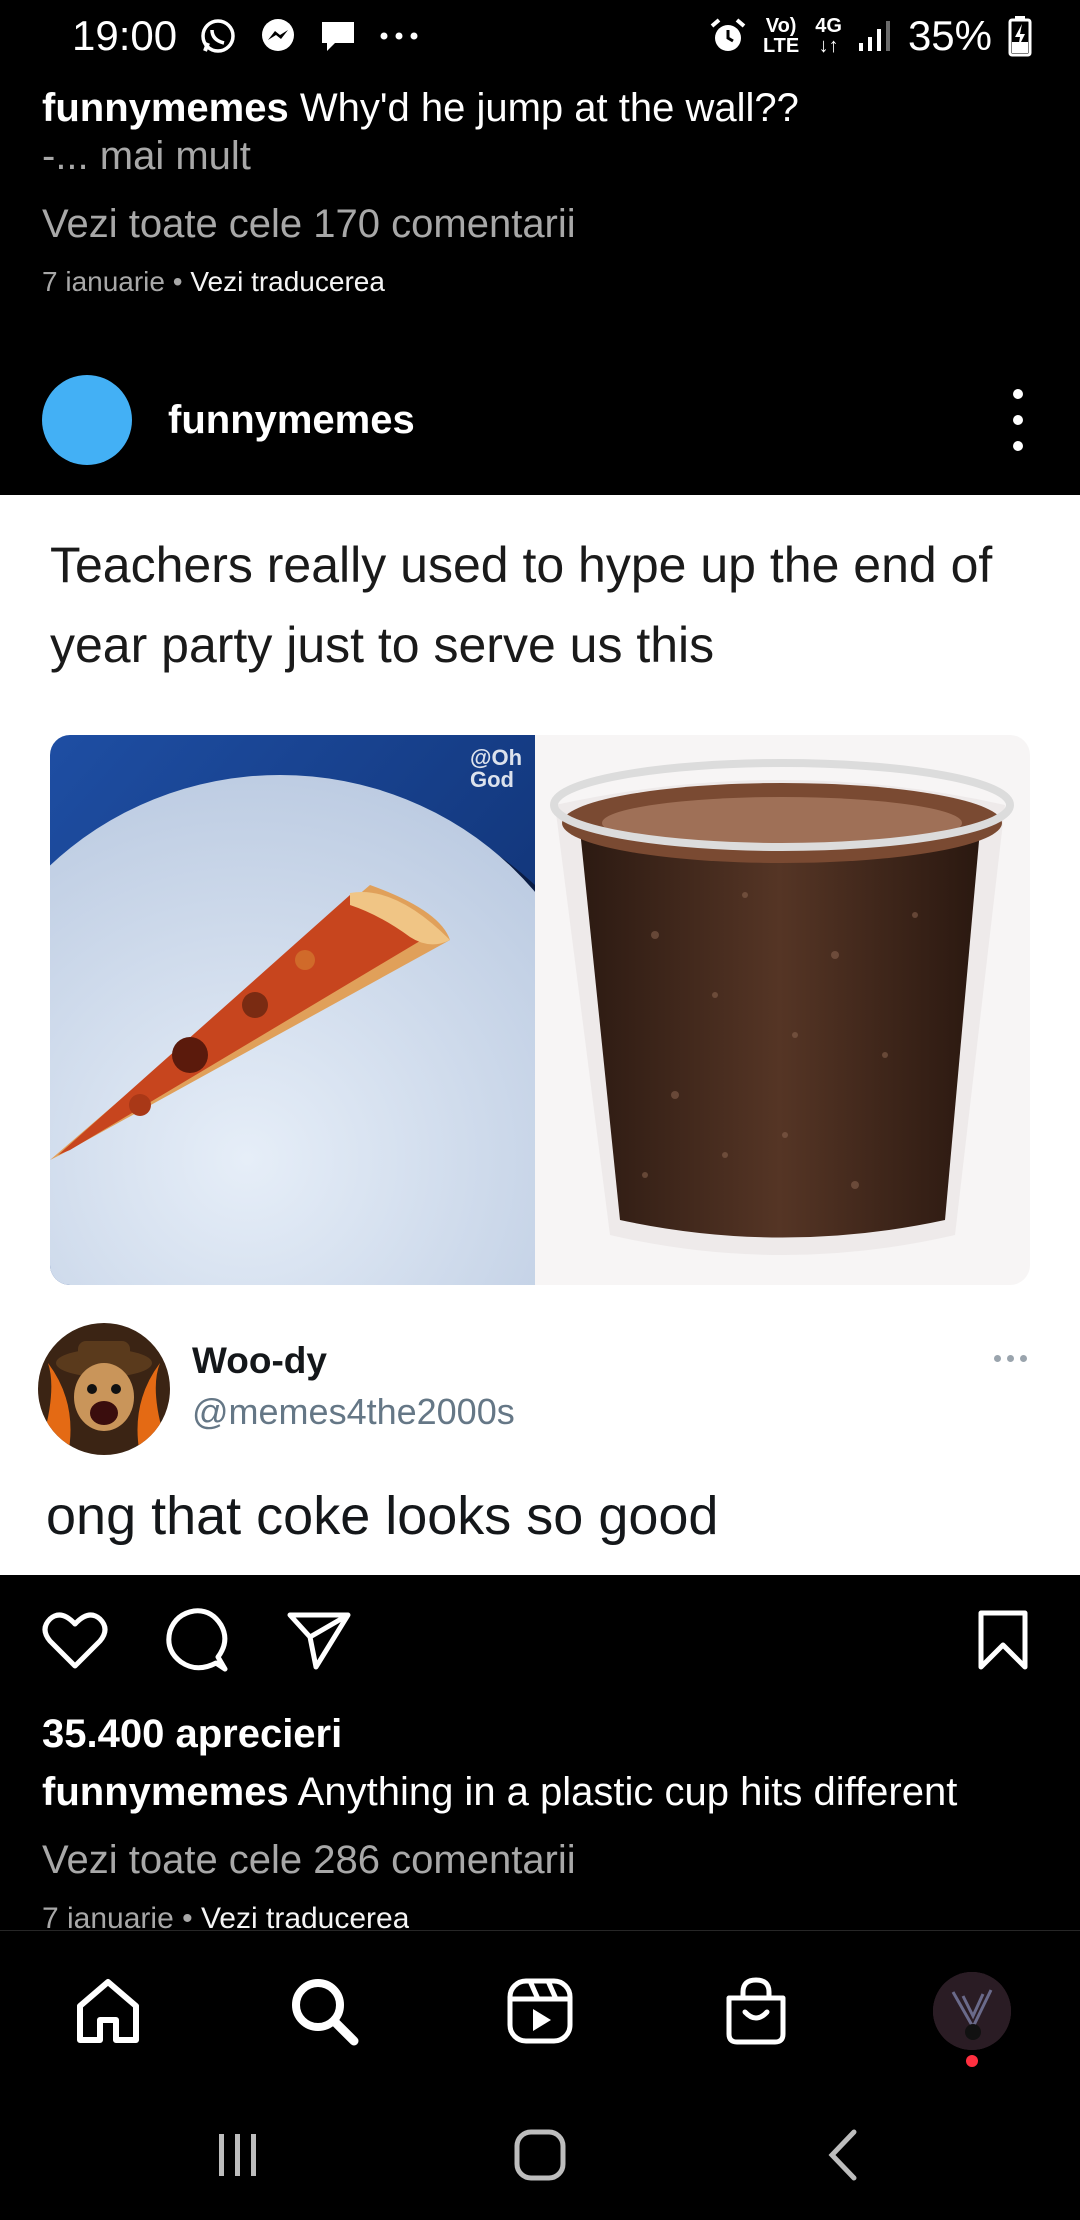 The width and height of the screenshot is (1080, 2220). What do you see at coordinates (108, 2011) in the screenshot?
I see `home-icon` at bounding box center [108, 2011].